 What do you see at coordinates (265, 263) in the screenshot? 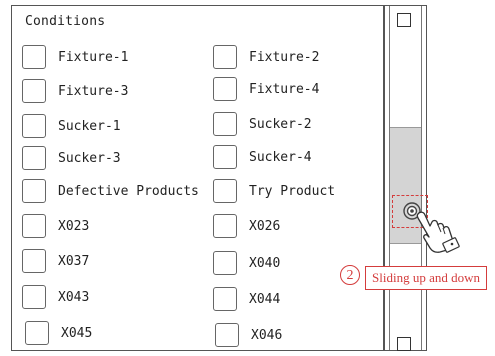
I see `checkbox-label: X040` at bounding box center [265, 263].